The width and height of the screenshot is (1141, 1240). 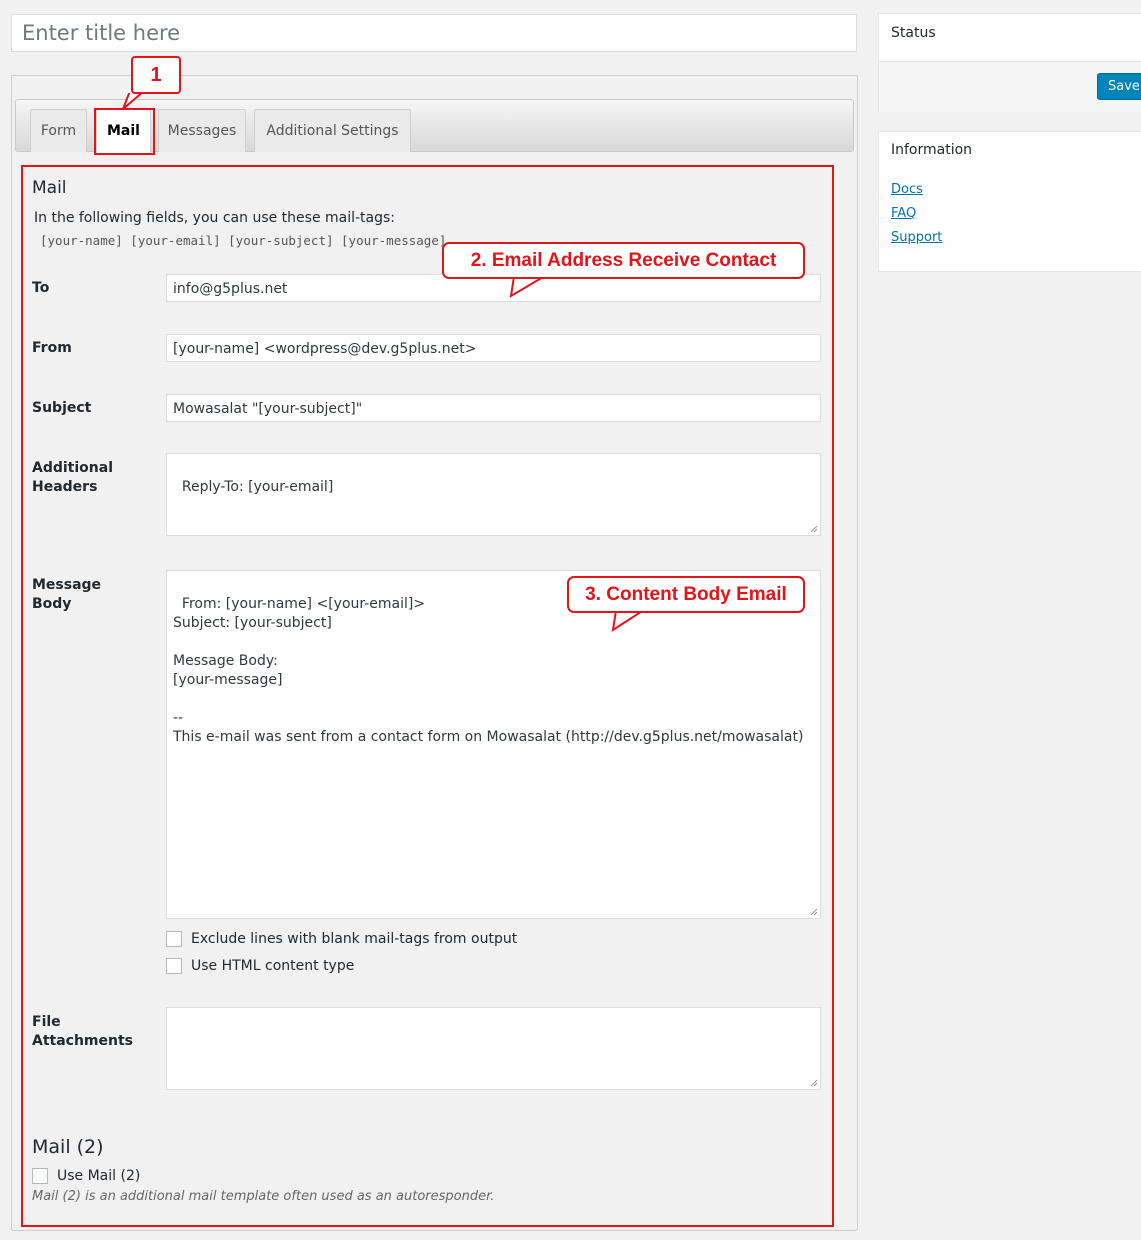 What do you see at coordinates (257, 487) in the screenshot?
I see `additional-headers-value: Reply-To: [your-email]` at bounding box center [257, 487].